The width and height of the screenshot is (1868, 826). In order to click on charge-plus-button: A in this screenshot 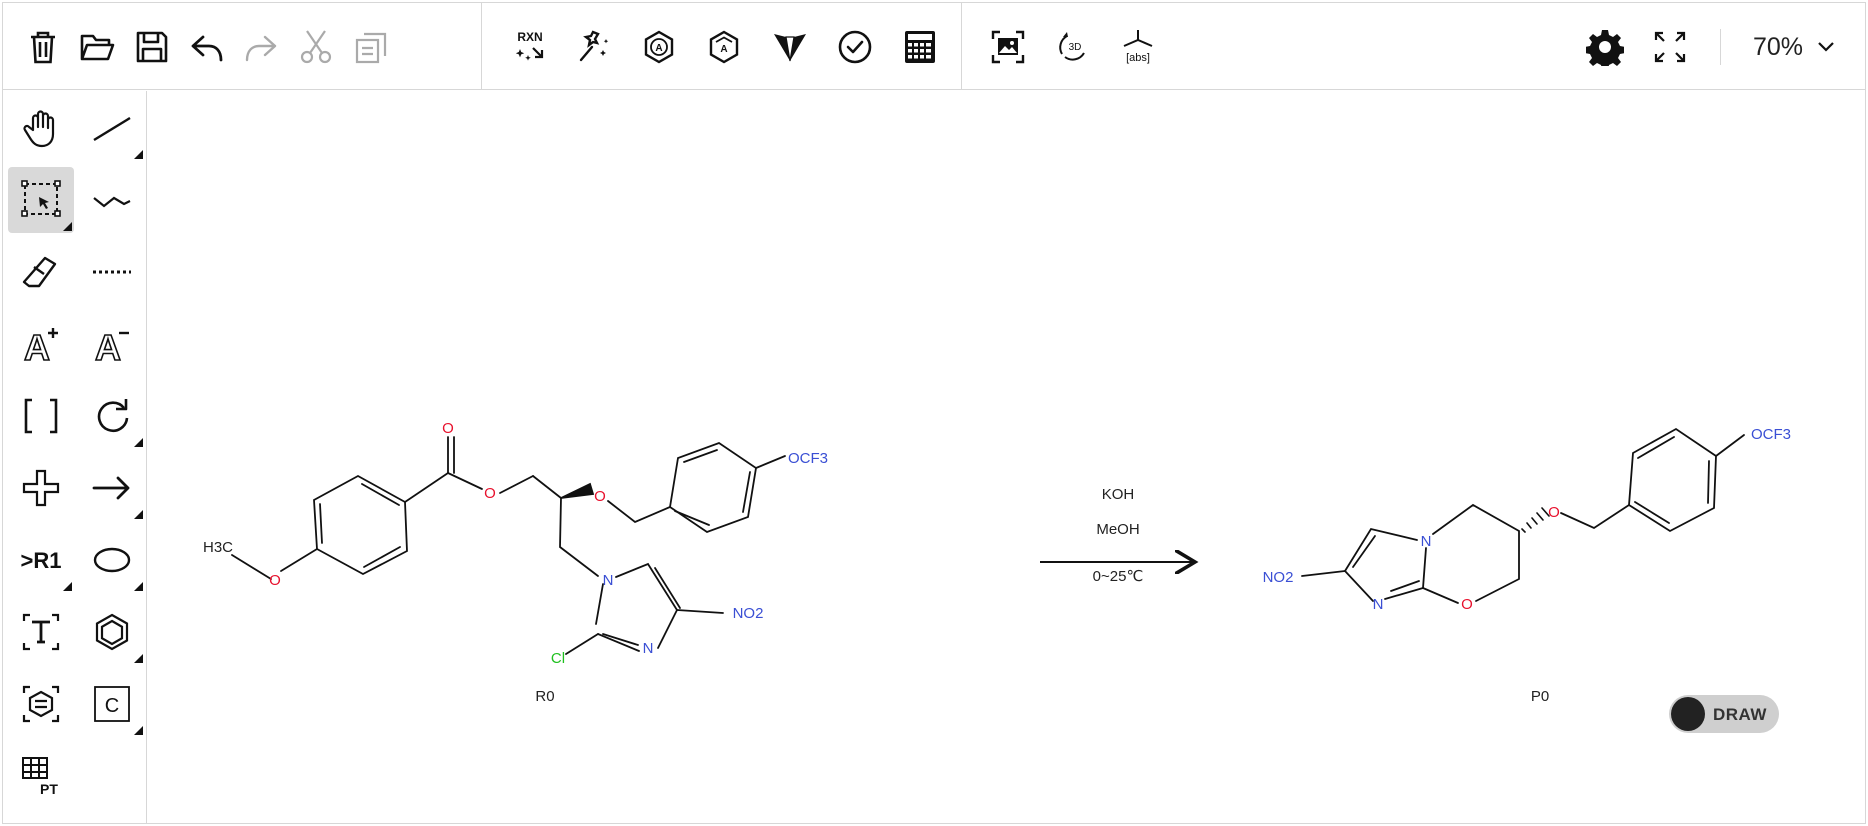, I will do `click(41, 344)`.